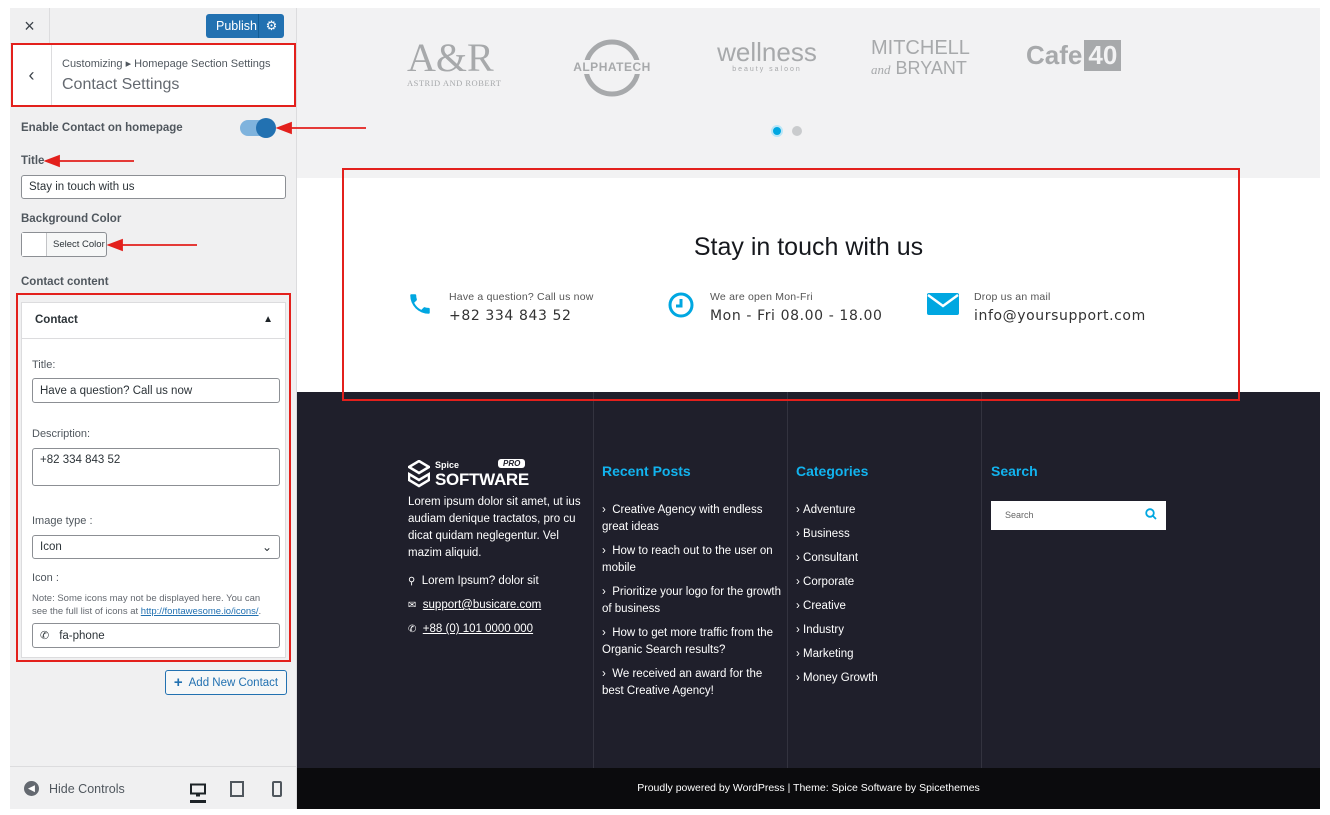  What do you see at coordinates (236, 26) in the screenshot?
I see `publish-label: Publish` at bounding box center [236, 26].